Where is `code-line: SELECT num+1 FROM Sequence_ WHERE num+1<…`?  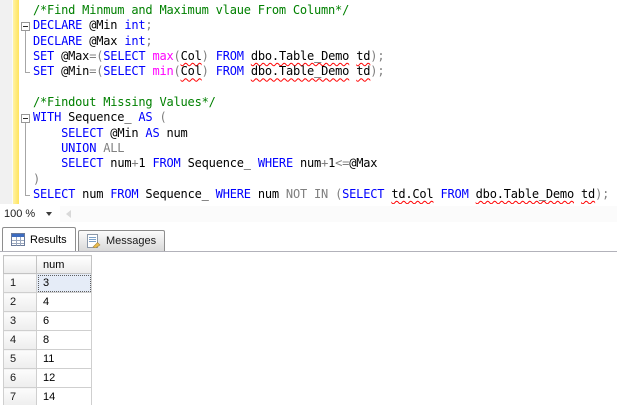 code-line: SELECT num+1 FROM Sequence_ WHERE num+1<… is located at coordinates (325, 163).